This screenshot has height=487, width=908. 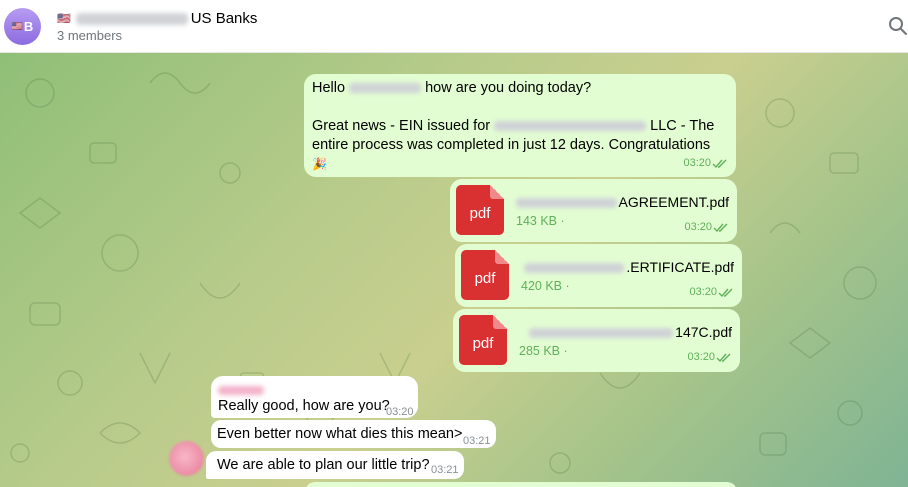 I want to click on search-icon, so click(x=898, y=26).